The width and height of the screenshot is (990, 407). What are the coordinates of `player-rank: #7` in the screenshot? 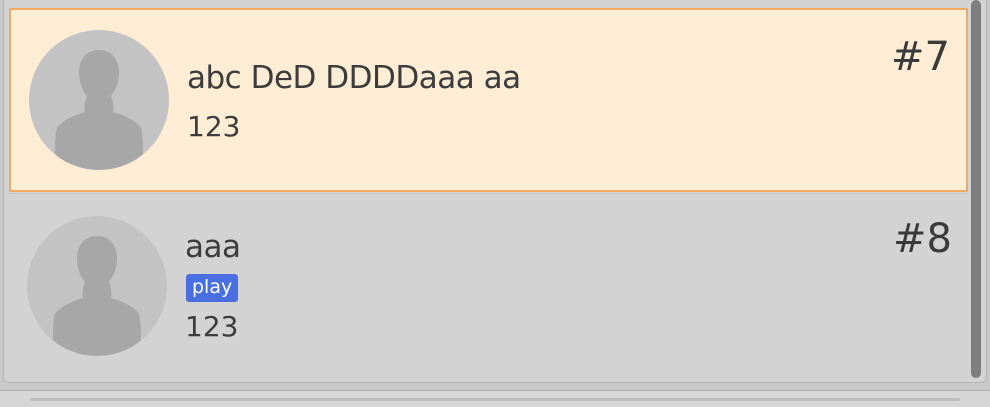 It's located at (920, 57).